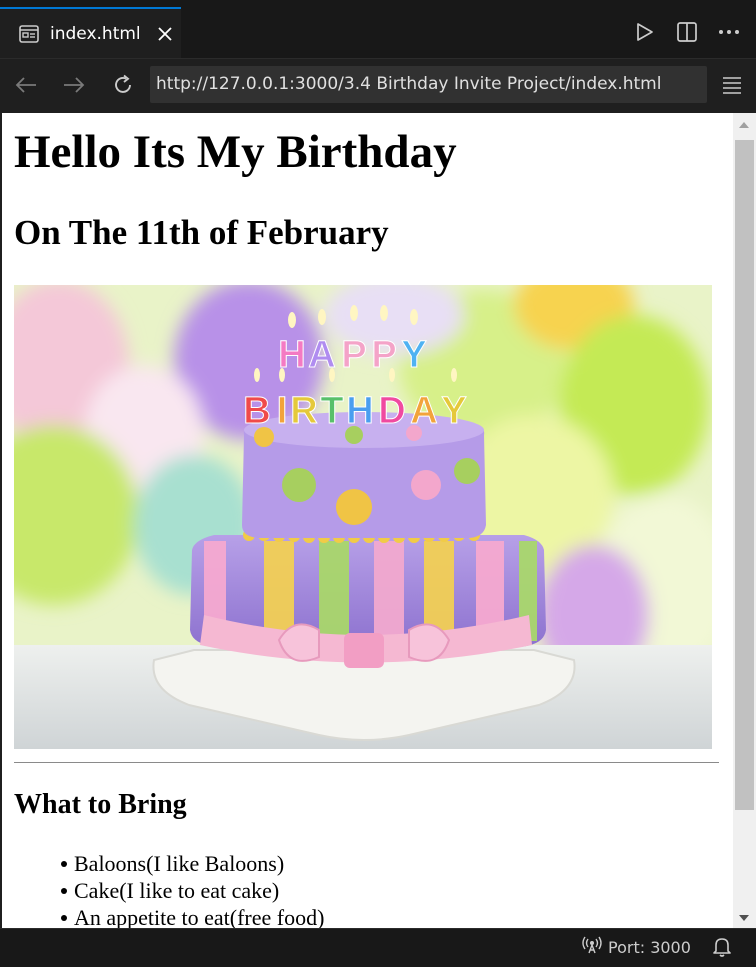 The image size is (756, 967). What do you see at coordinates (744, 918) in the screenshot?
I see `scroll-down-icon` at bounding box center [744, 918].